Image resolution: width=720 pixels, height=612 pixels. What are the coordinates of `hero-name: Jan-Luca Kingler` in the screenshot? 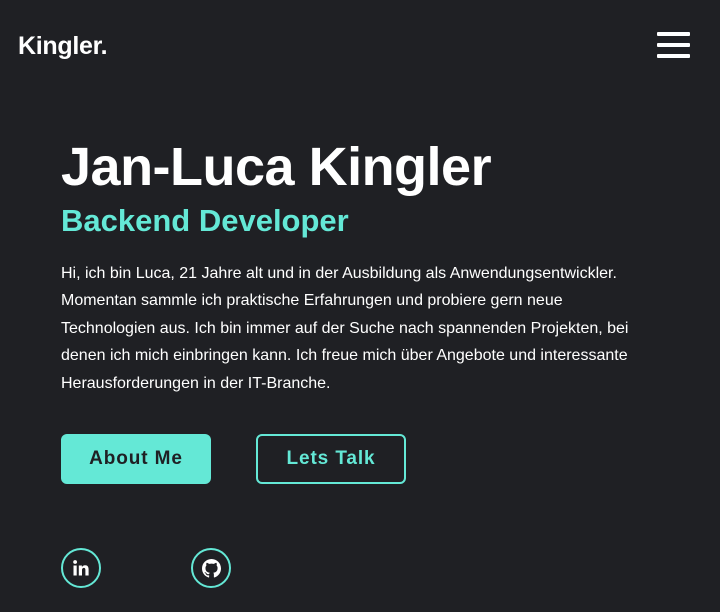 It's located at (276, 167).